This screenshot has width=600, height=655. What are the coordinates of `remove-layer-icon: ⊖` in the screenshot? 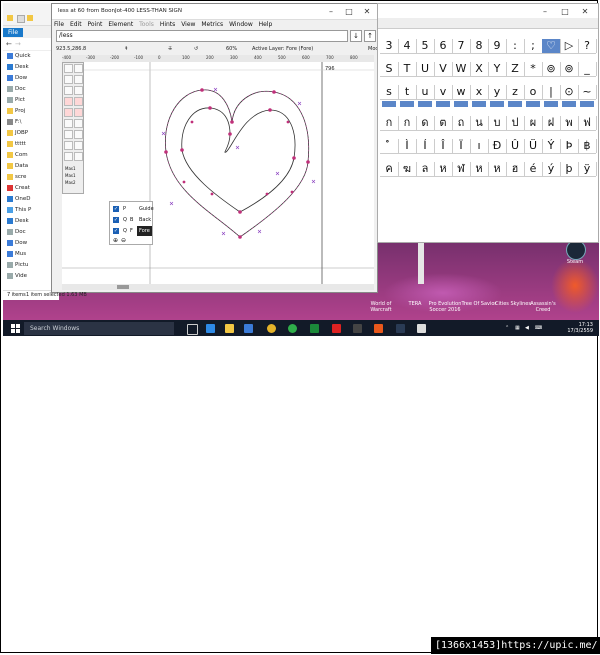 It's located at (123, 240).